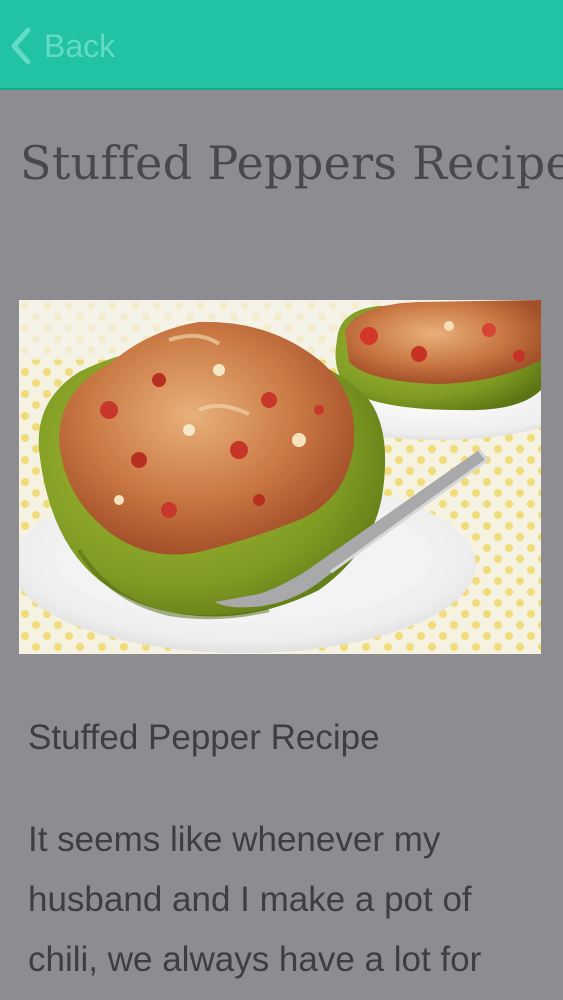  I want to click on back-label: Back, so click(80, 46).